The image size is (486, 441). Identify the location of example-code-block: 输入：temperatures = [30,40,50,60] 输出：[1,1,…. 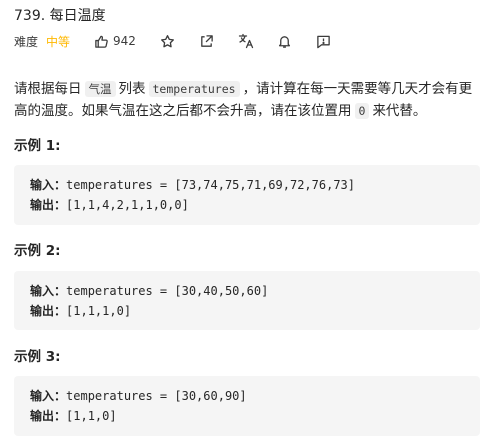
(247, 300).